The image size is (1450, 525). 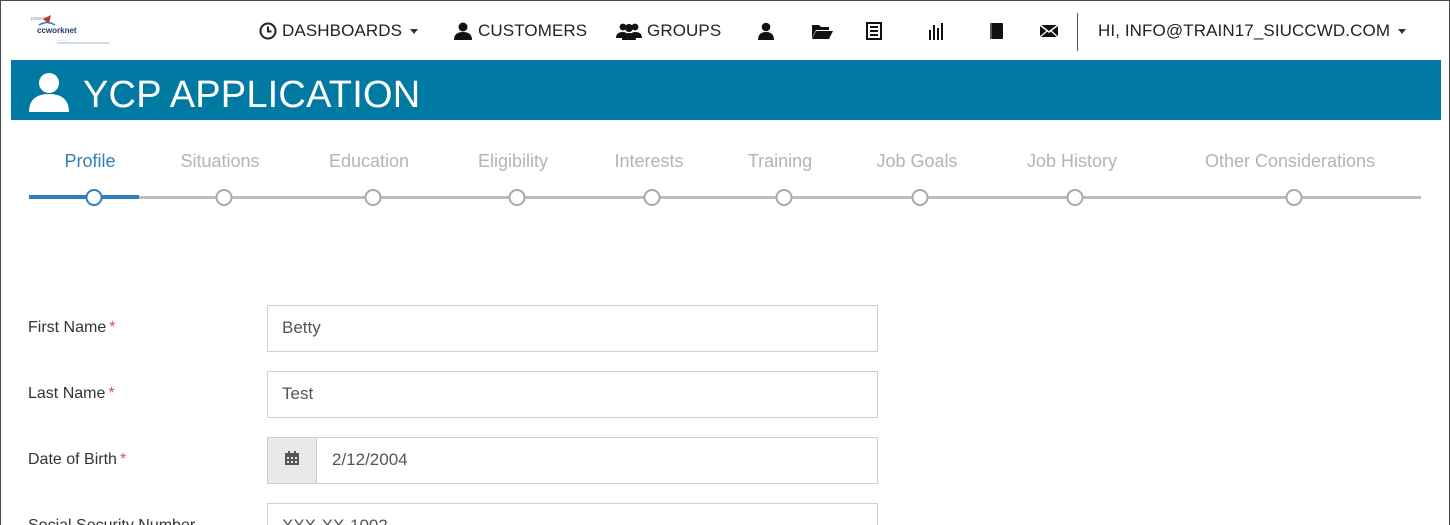 I want to click on user-menu-label: HI, INFO@TRAIN17_SIUCCWD.COM, so click(x=1244, y=30).